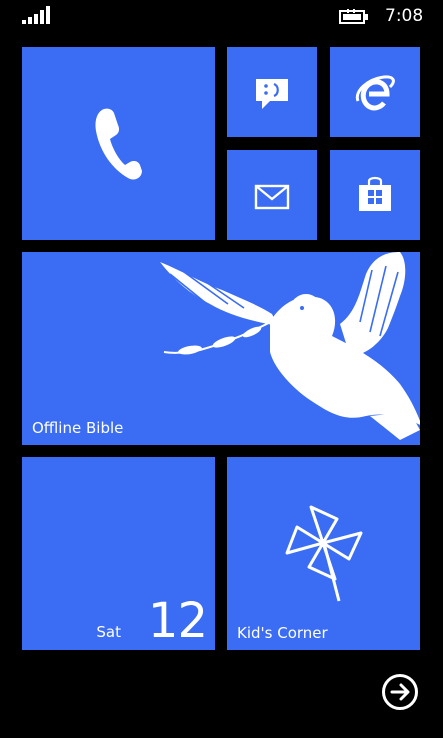 This screenshot has height=738, width=443. I want to click on store-icon, so click(375, 193).